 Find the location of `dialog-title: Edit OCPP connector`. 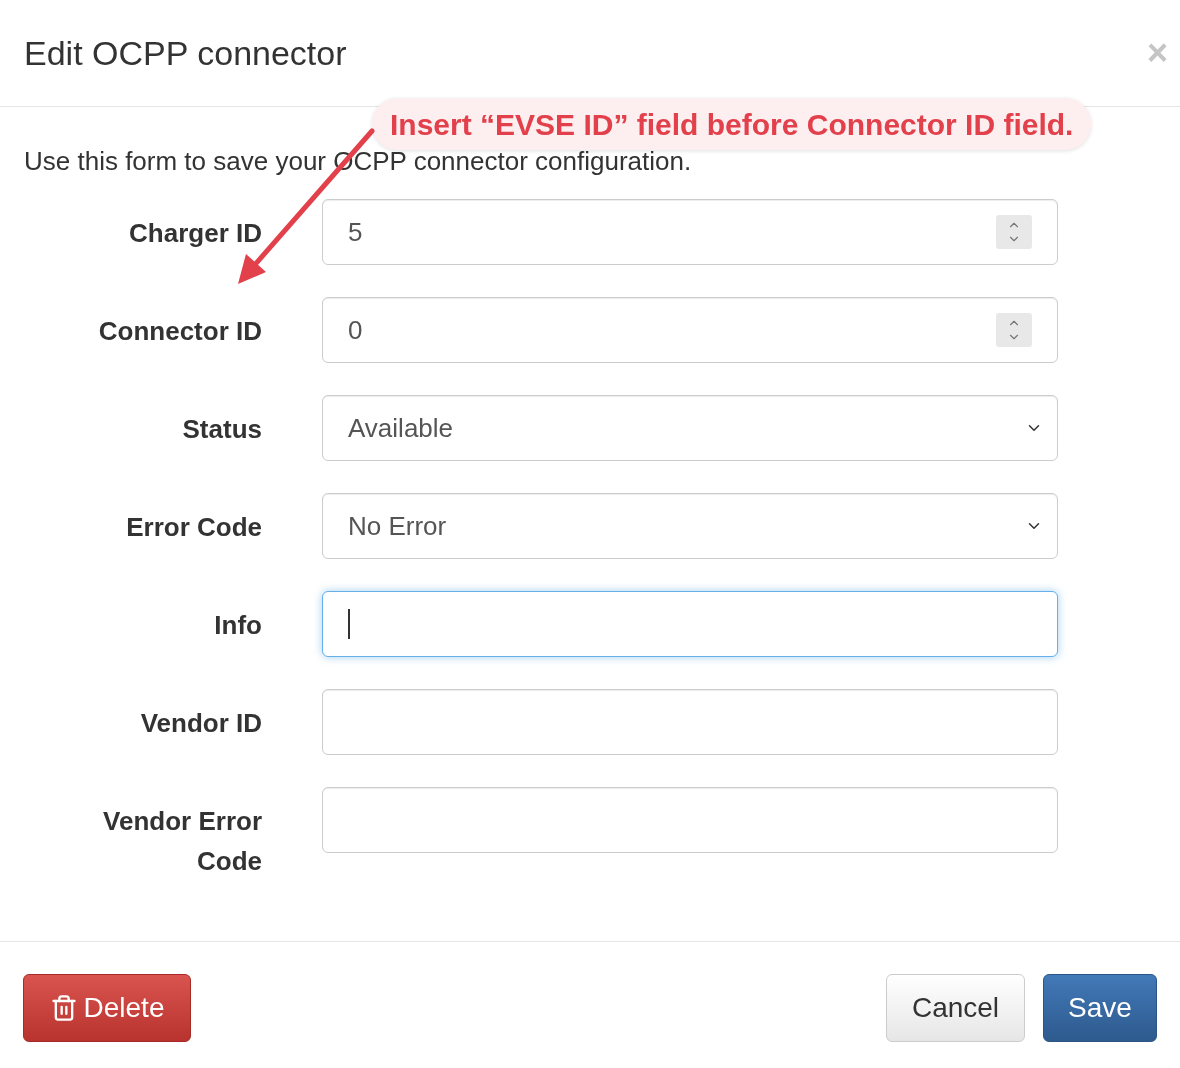

dialog-title: Edit OCPP connector is located at coordinates (185, 53).